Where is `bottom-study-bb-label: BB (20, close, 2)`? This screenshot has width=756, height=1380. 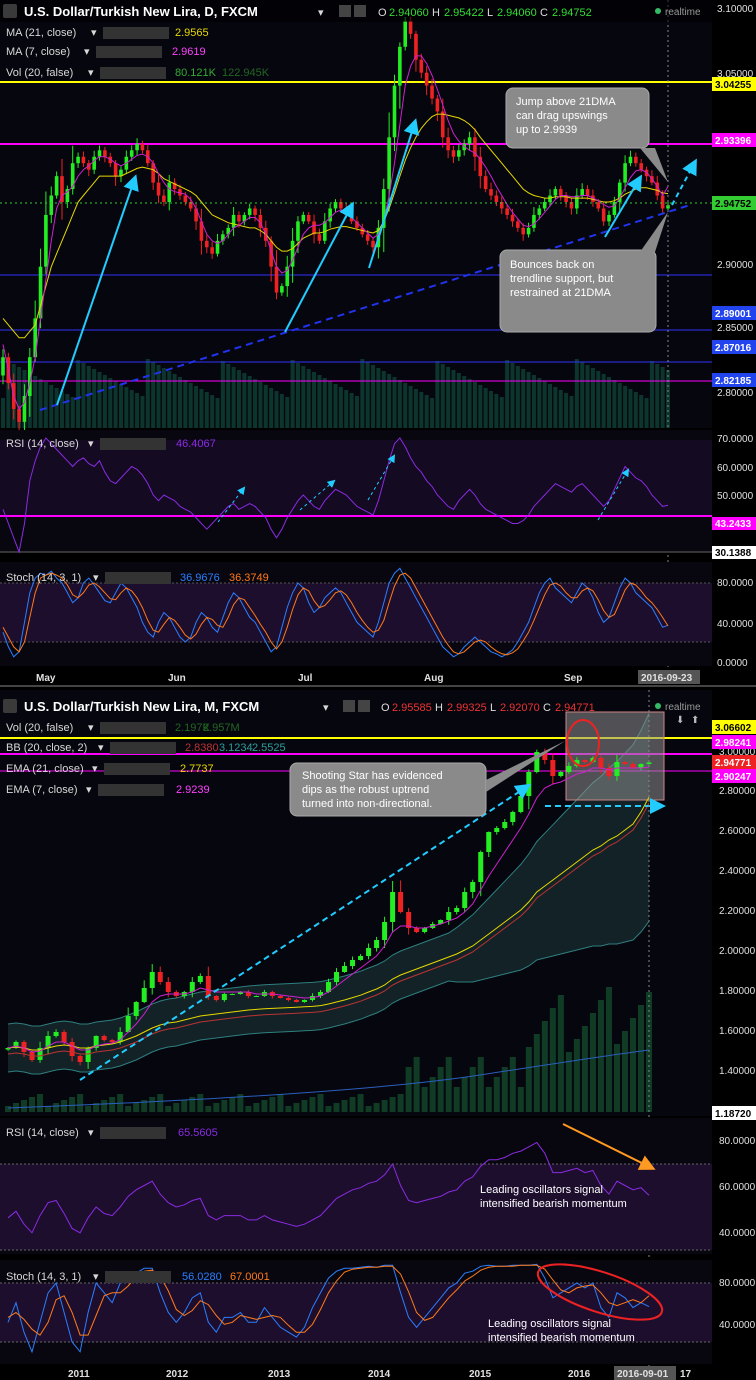 bottom-study-bb-label: BB (20, close, 2) is located at coordinates (46, 748).